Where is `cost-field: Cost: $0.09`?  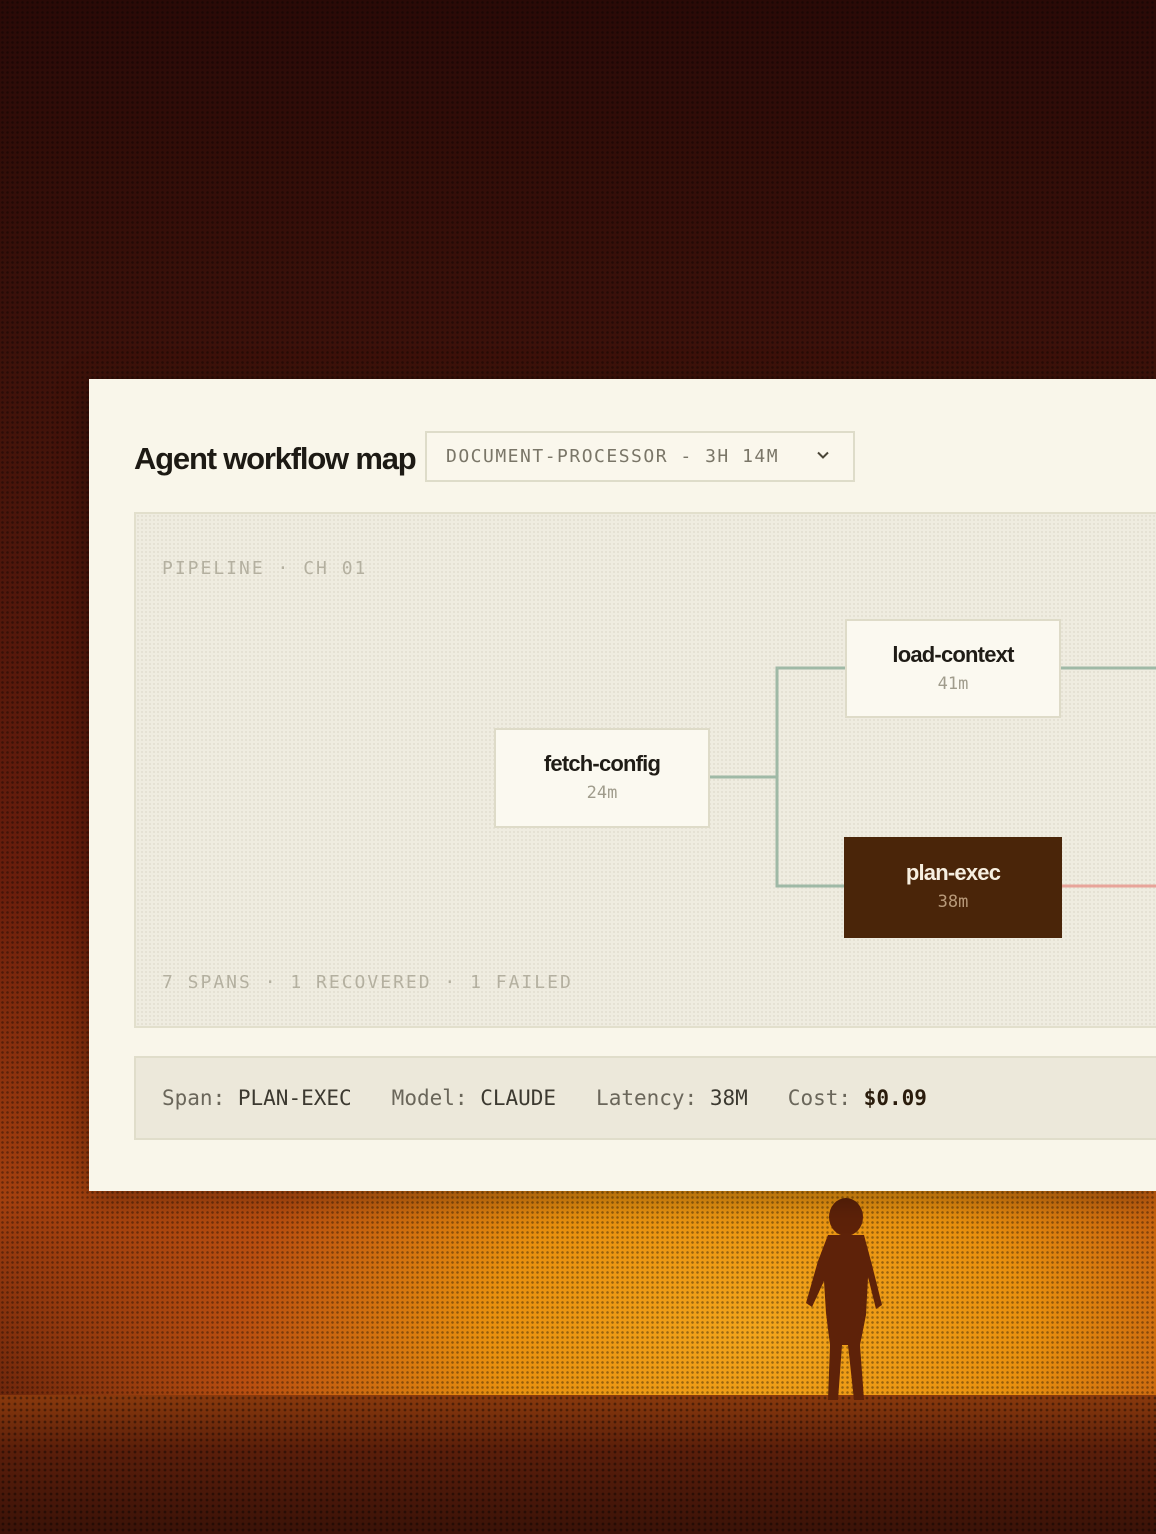 cost-field: Cost: $0.09 is located at coordinates (857, 1098).